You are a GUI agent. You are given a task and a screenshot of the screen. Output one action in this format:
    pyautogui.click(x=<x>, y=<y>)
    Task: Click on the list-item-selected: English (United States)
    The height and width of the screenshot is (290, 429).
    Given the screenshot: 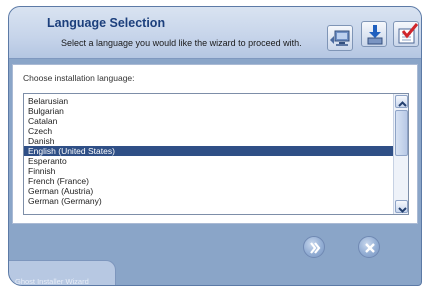 What is the action you would take?
    pyautogui.click(x=209, y=151)
    